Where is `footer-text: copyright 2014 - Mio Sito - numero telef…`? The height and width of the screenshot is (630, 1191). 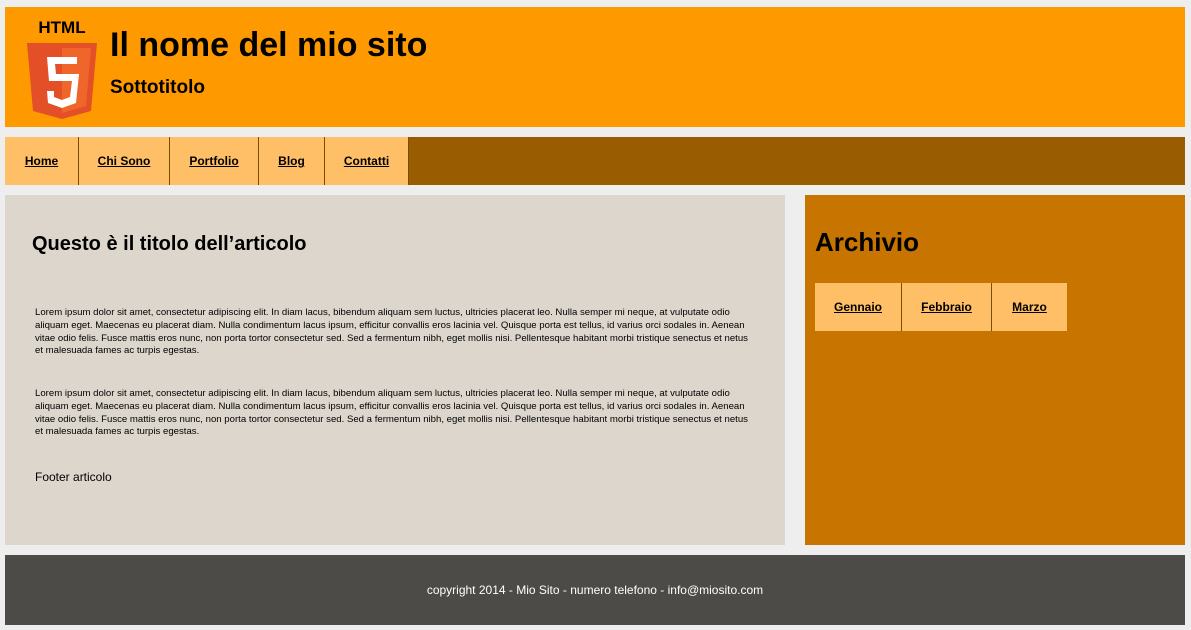 footer-text: copyright 2014 - Mio Sito - numero telef… is located at coordinates (595, 590).